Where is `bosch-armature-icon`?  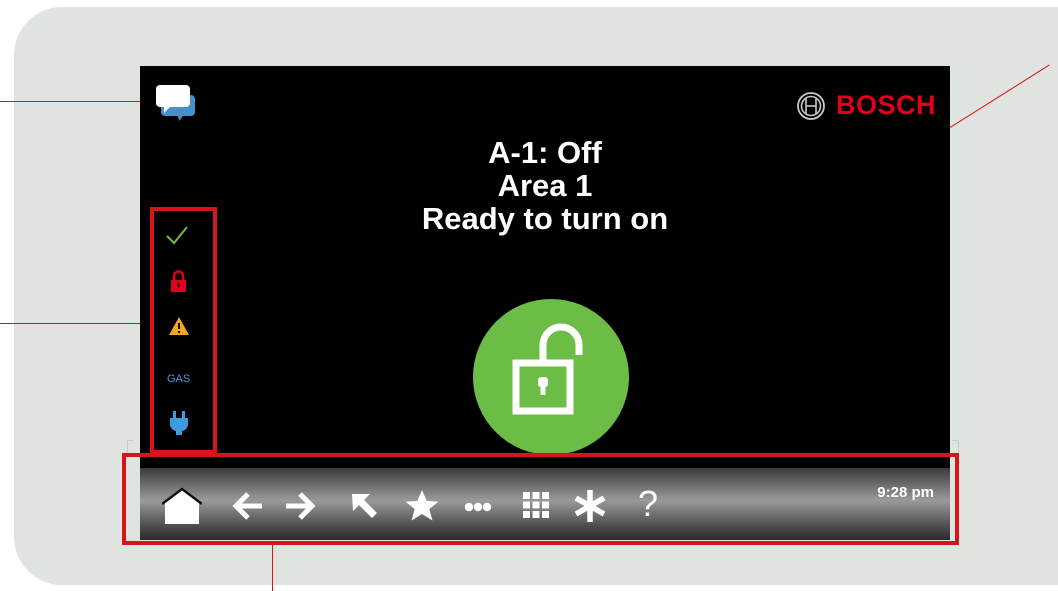
bosch-armature-icon is located at coordinates (811, 105).